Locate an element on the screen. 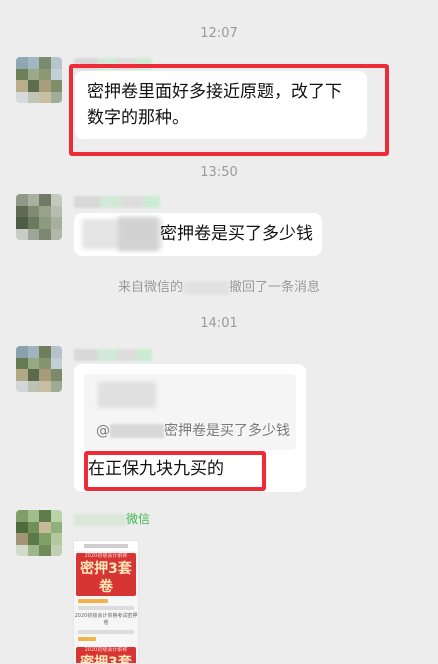 Image resolution: width=438 pixels, height=664 pixels. recall-notice-suffix: 撤回了一条消息 is located at coordinates (275, 287).